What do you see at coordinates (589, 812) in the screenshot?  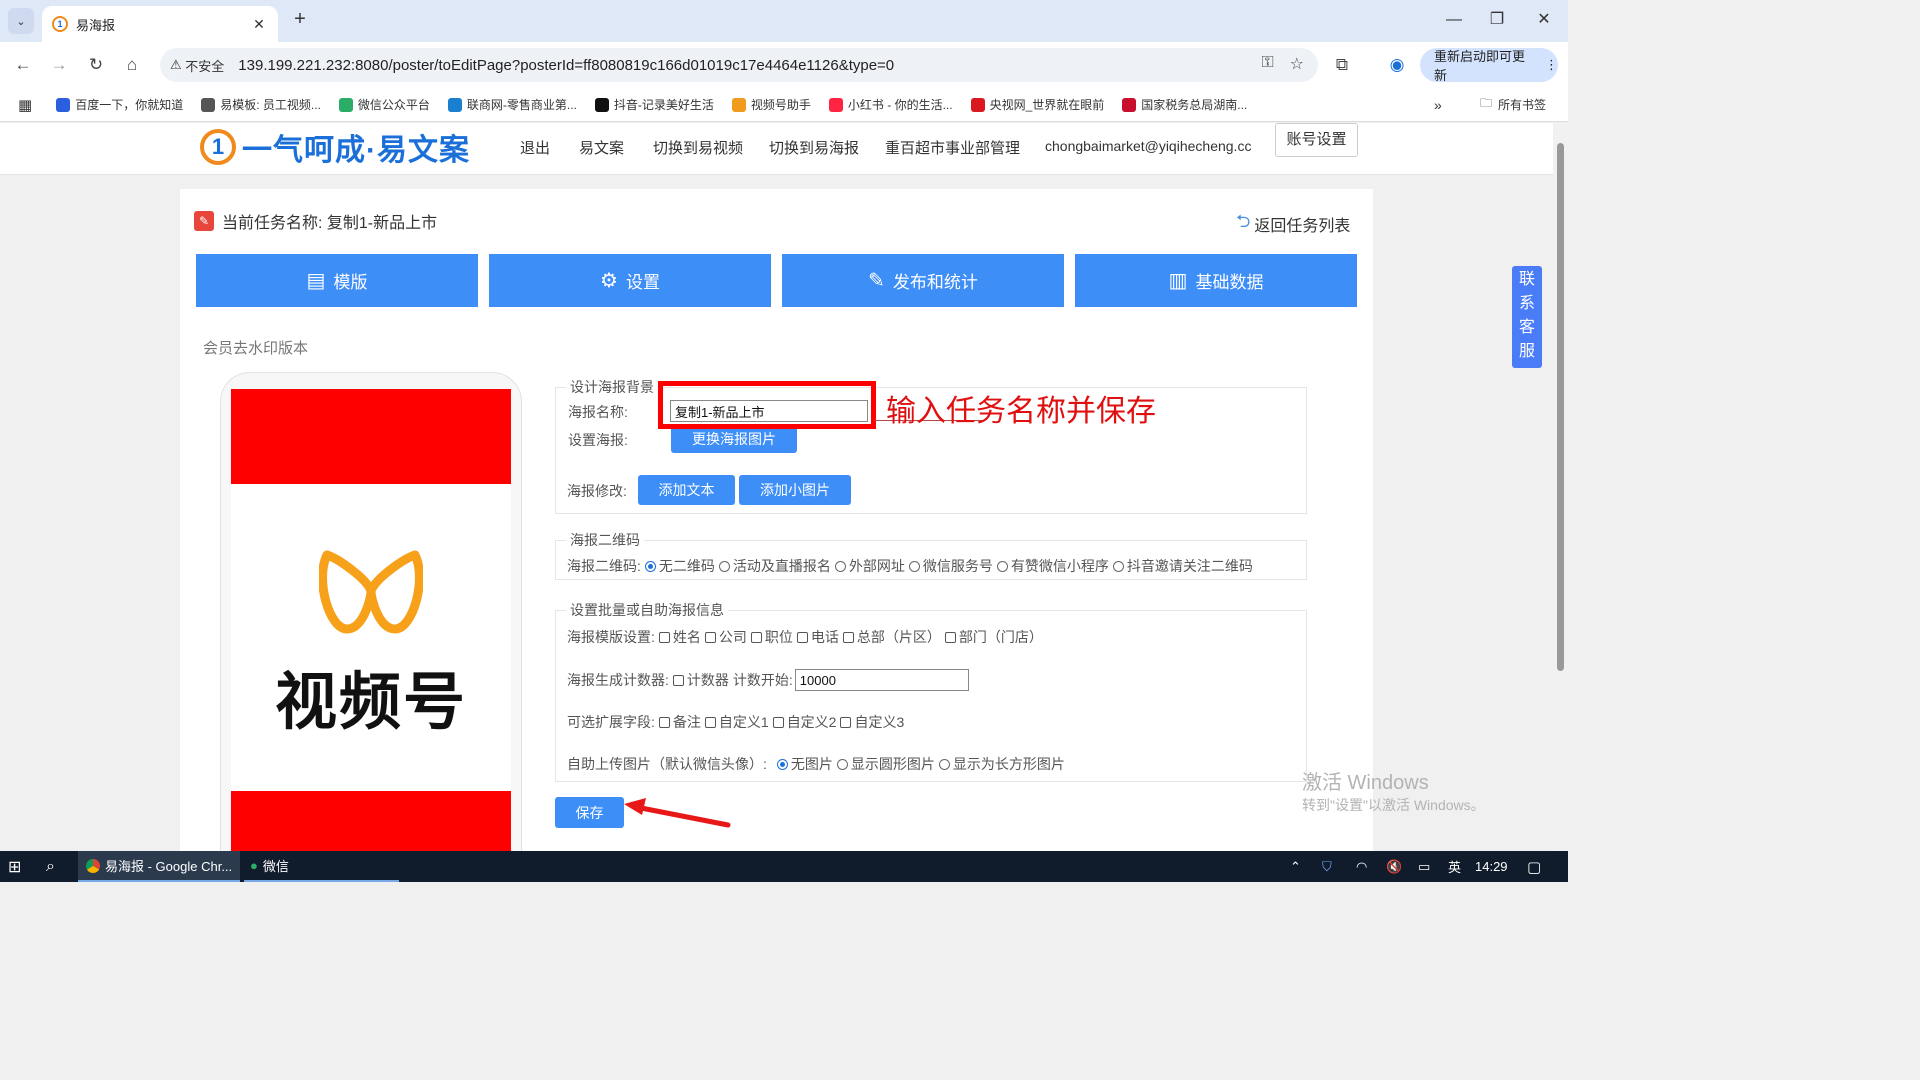 I see `save-button: 保存` at bounding box center [589, 812].